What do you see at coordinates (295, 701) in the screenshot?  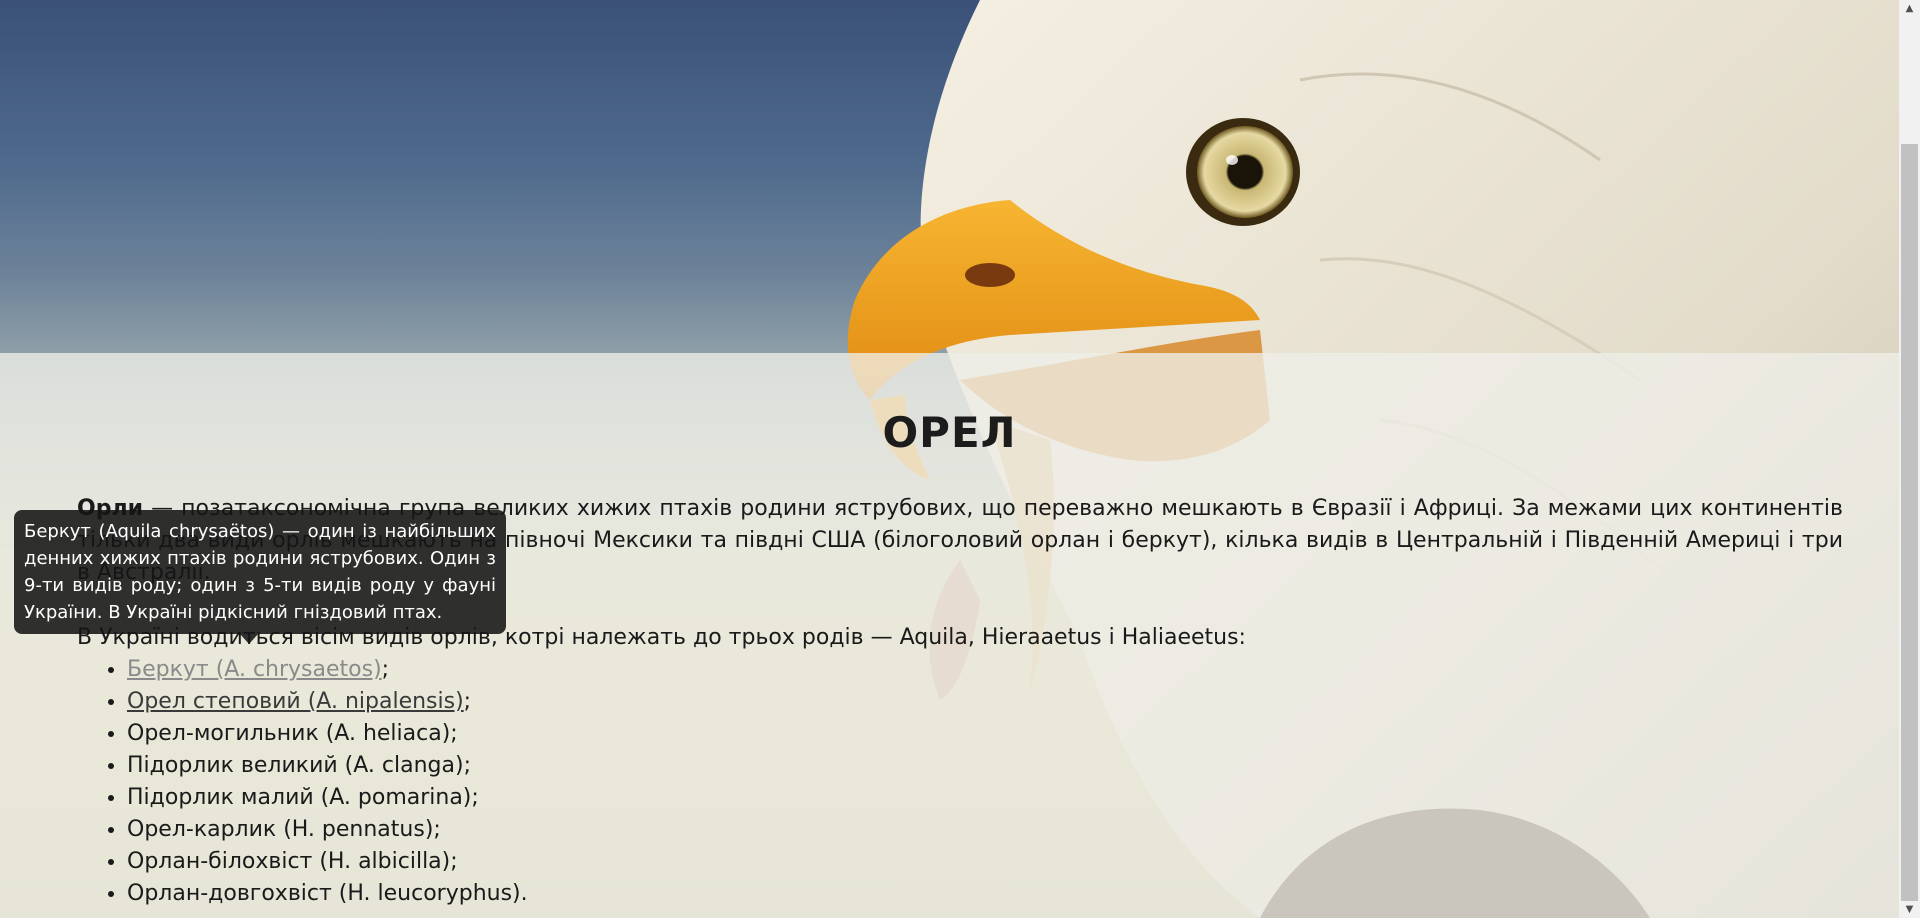 I see `link-steppe-eagle: Орел степовий (A. nipalensis)` at bounding box center [295, 701].